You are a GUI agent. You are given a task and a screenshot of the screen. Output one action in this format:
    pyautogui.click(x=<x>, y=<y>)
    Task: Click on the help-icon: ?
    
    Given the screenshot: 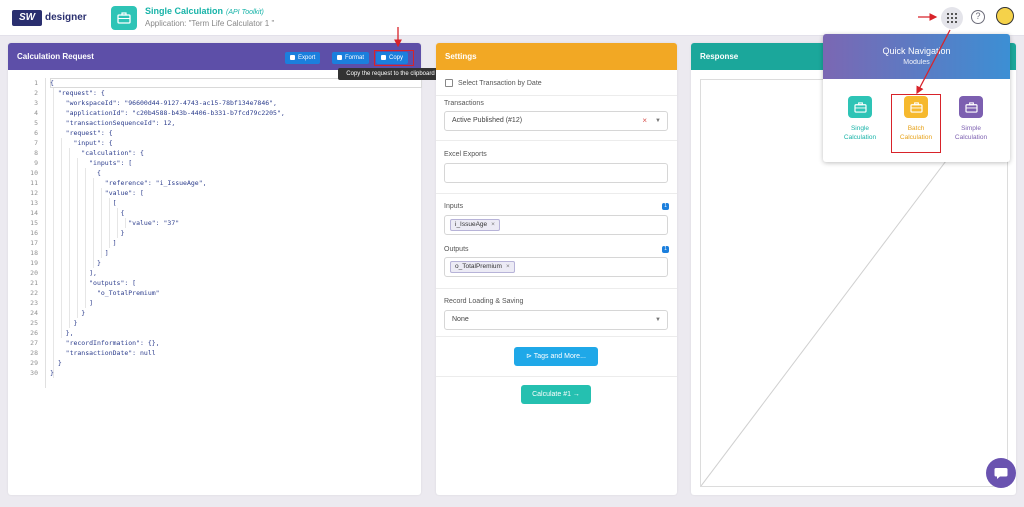 What is the action you would take?
    pyautogui.click(x=978, y=17)
    